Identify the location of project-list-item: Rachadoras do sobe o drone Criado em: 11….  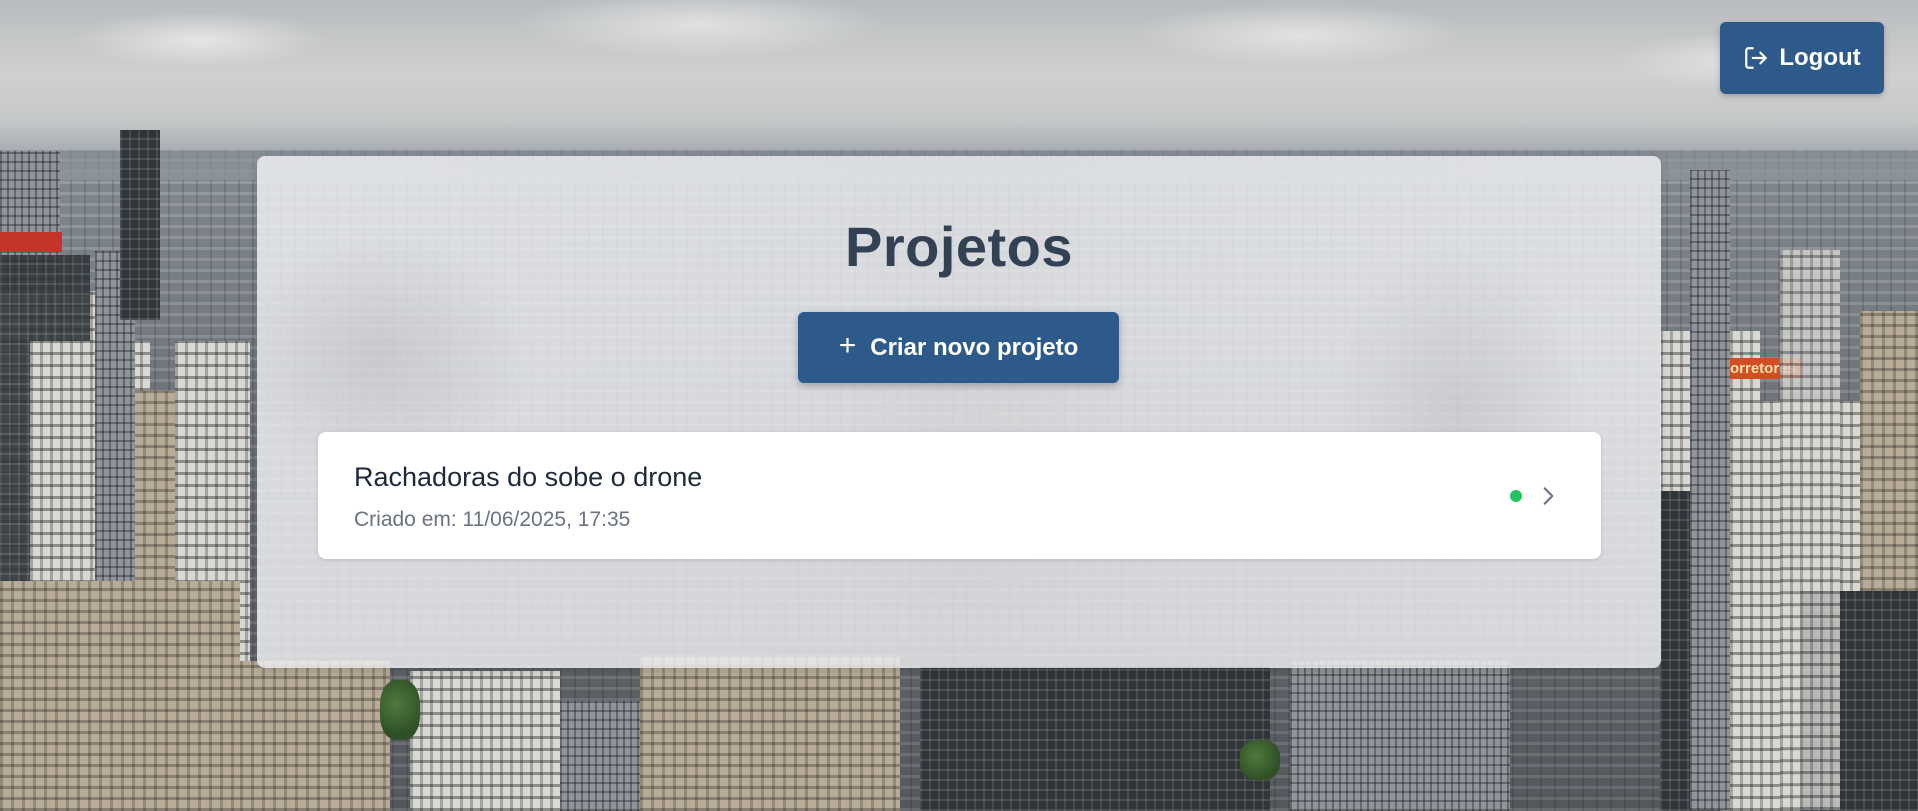
(959, 495).